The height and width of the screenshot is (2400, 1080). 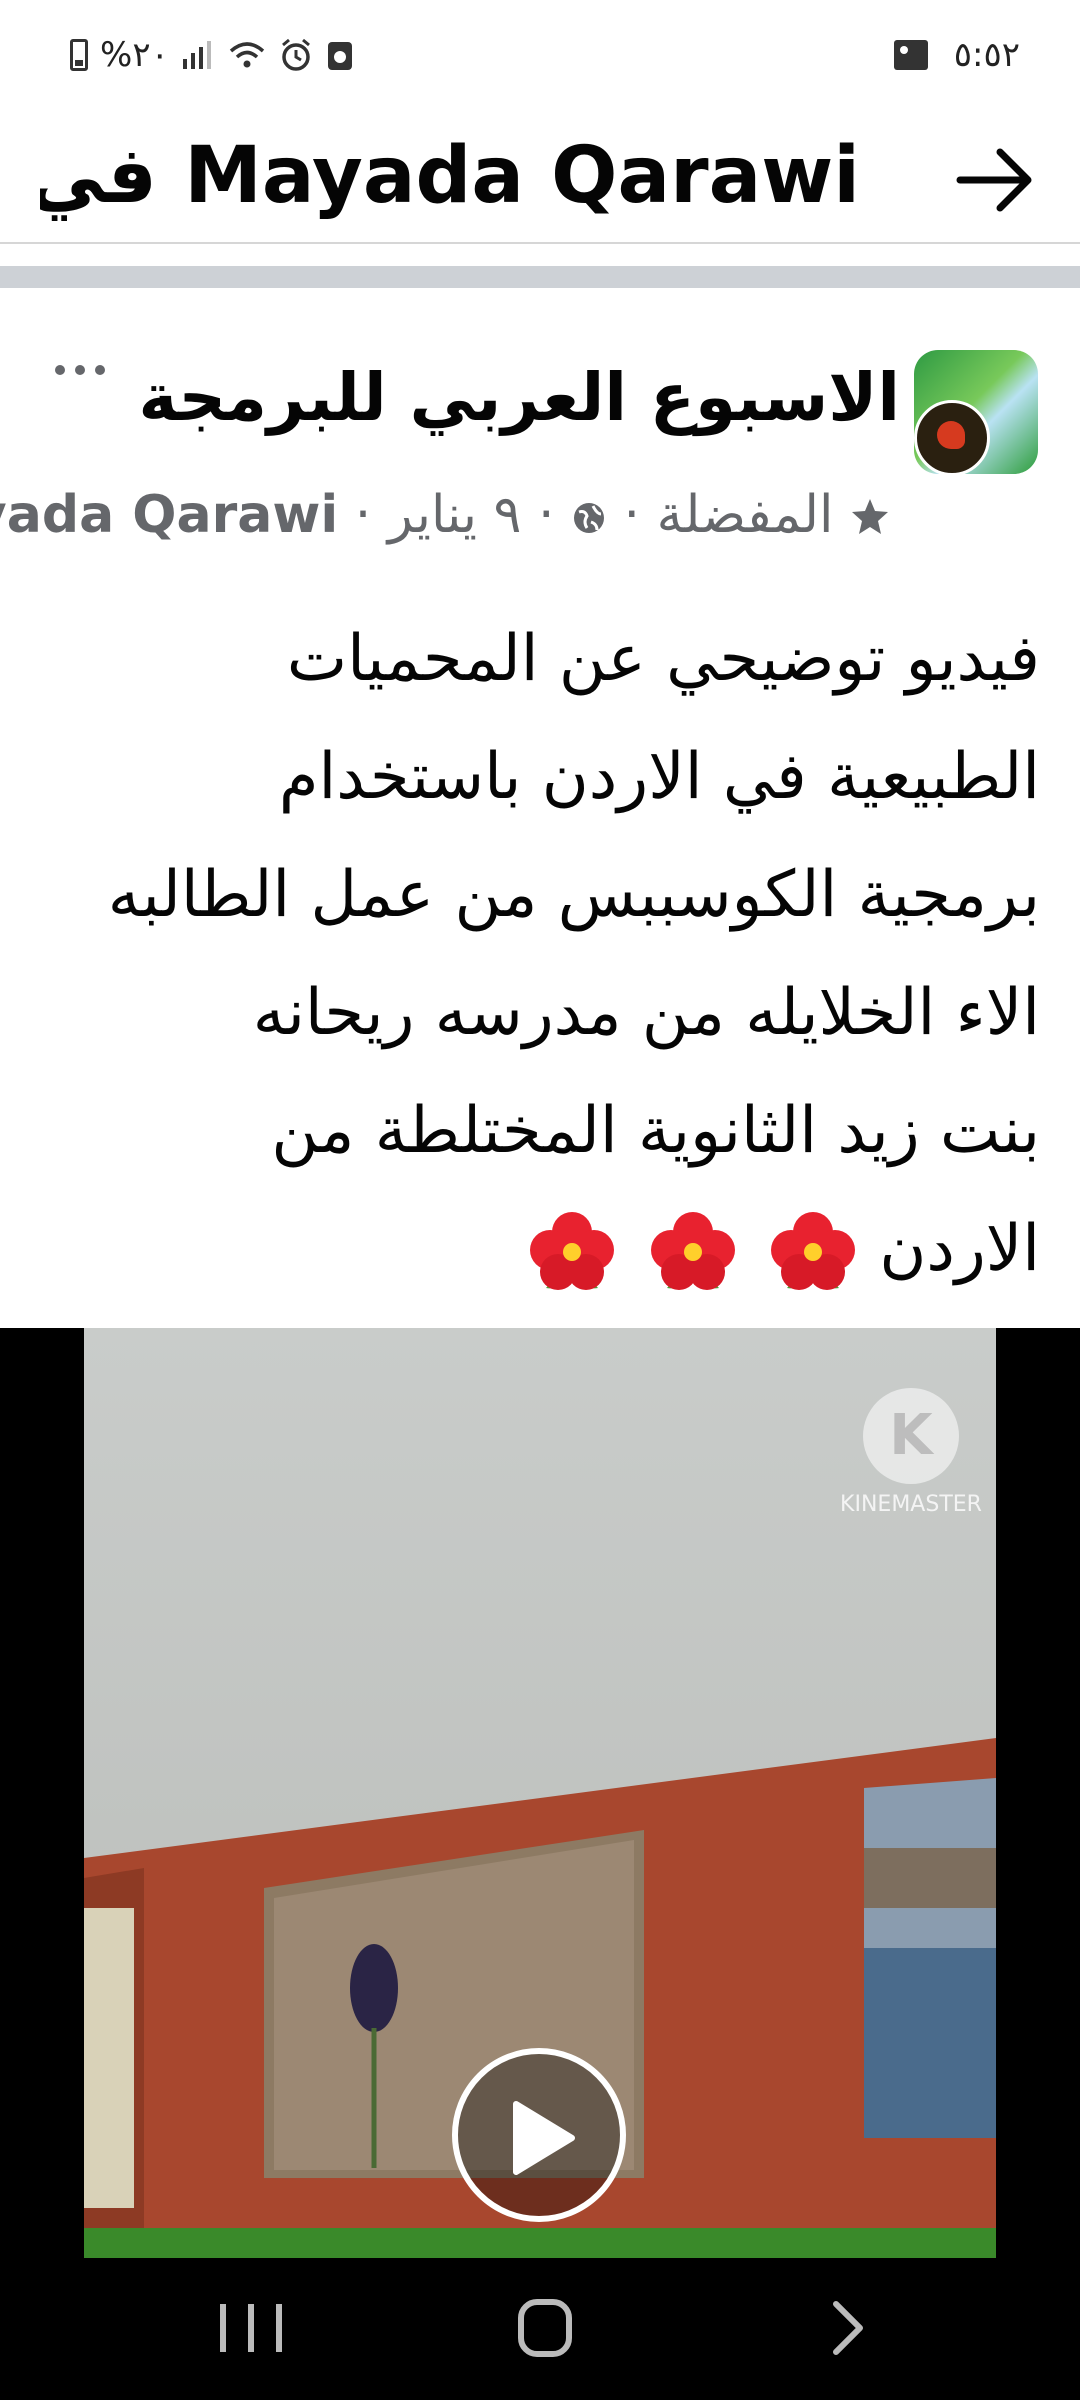 What do you see at coordinates (995, 180) in the screenshot?
I see `arrow-right-icon` at bounding box center [995, 180].